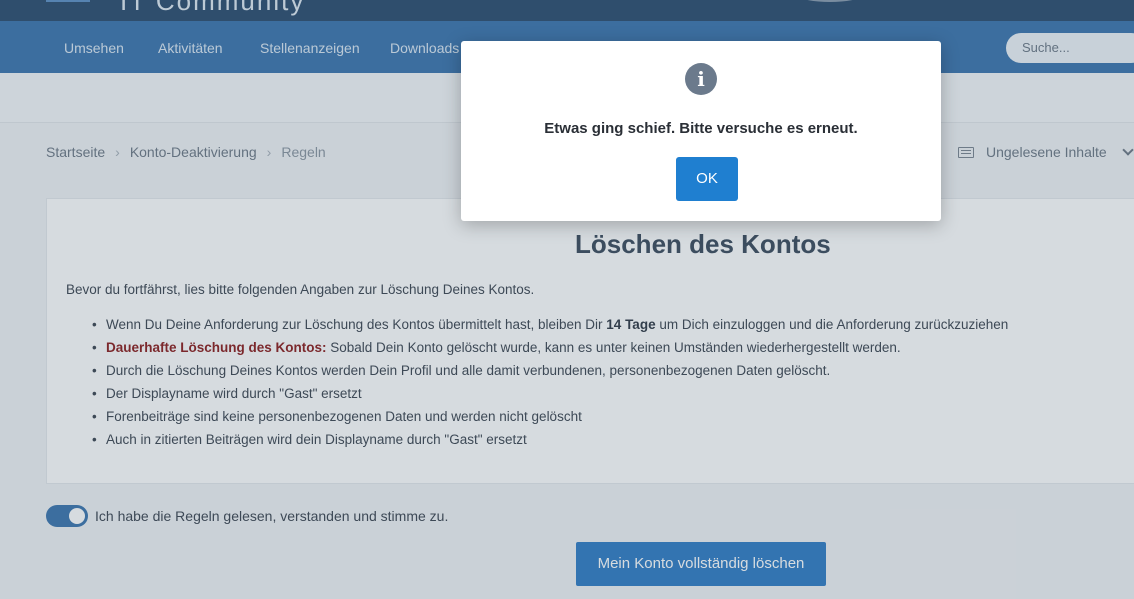 Image resolution: width=1134 pixels, height=599 pixels. Describe the element at coordinates (707, 179) in the screenshot. I see `ok-button: OK` at that location.